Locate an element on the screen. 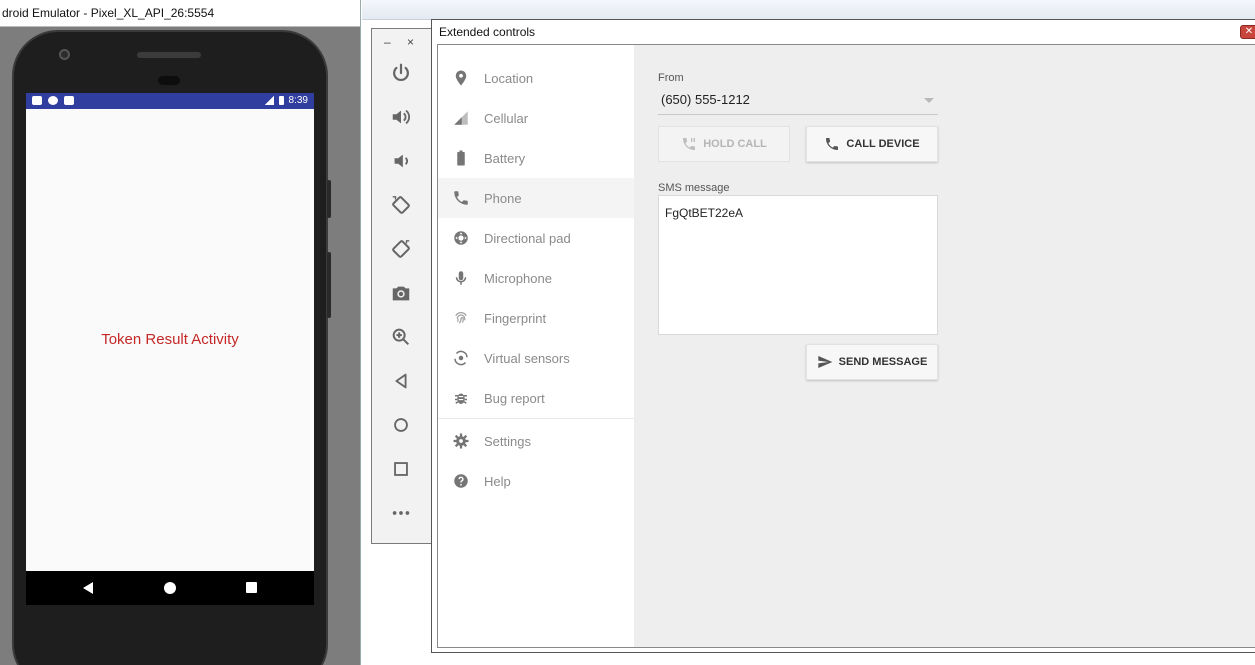 Image resolution: width=1255 pixels, height=665 pixels. emulator-titlebar: droid Emulator - Pixel_XL_API_26:5554 is located at coordinates (180, 13).